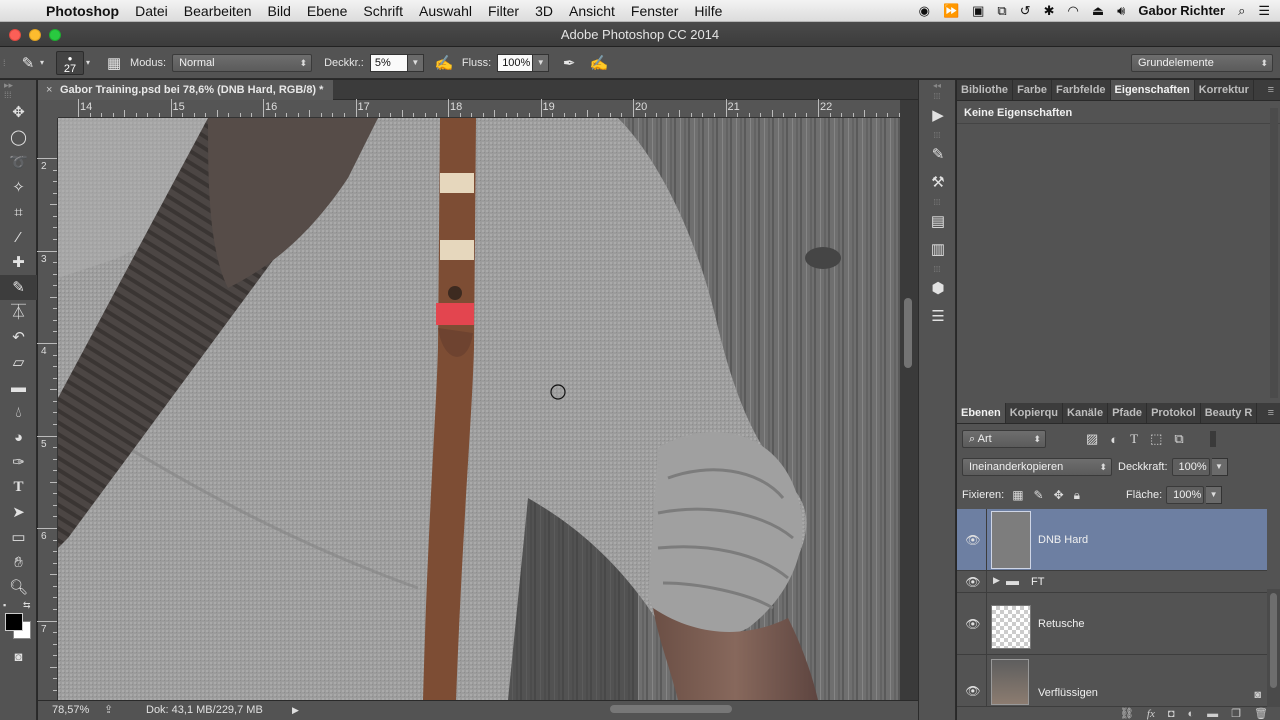 The image size is (1280, 720). I want to click on brush-tool-icon: ✎, so click(18, 287).